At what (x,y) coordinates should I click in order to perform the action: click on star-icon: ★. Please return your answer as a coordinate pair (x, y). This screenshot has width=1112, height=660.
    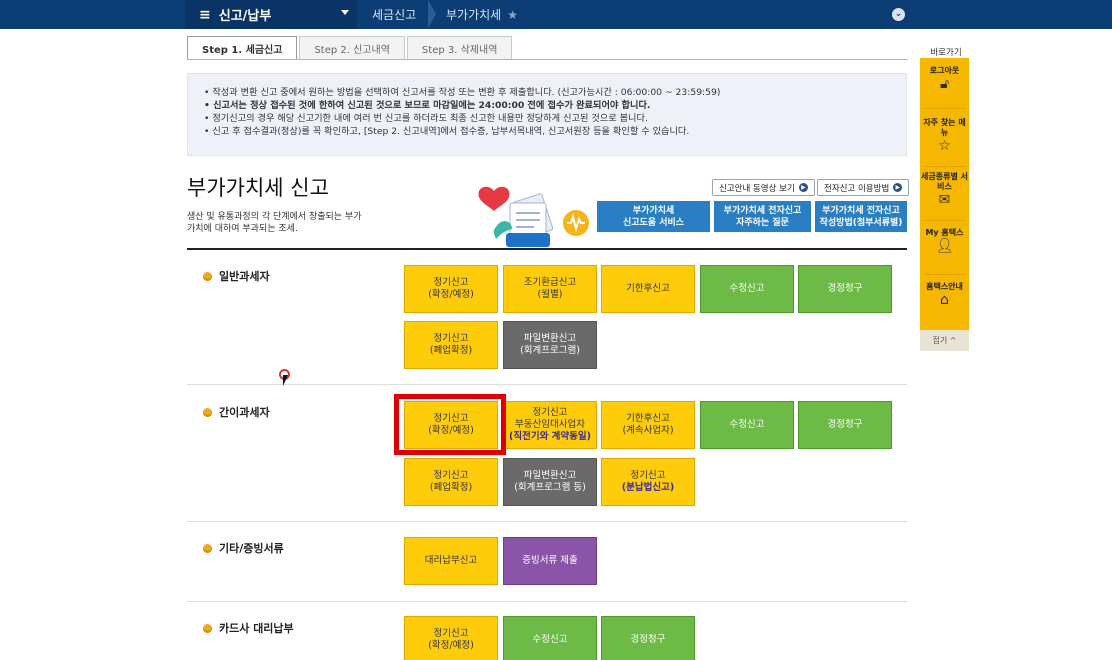
    Looking at the image, I should click on (512, 15).